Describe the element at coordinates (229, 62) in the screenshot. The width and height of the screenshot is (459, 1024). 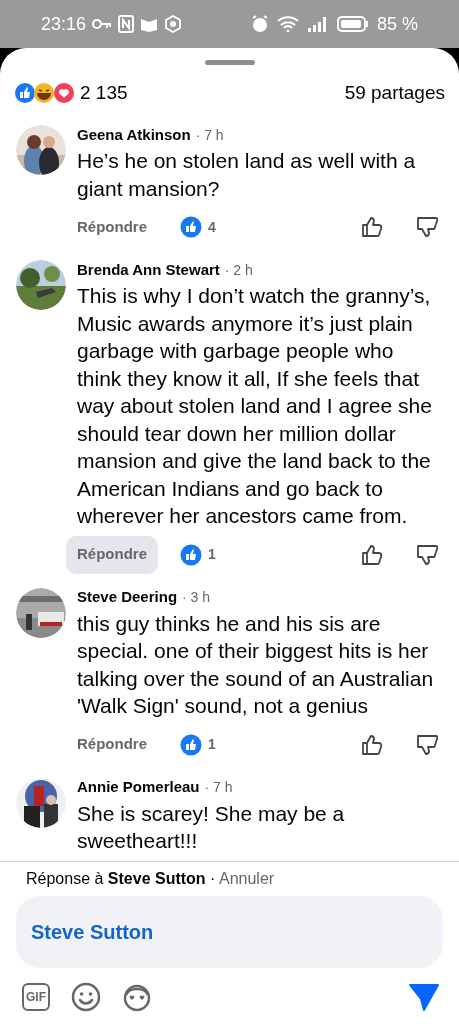
I see `drag-handle` at that location.